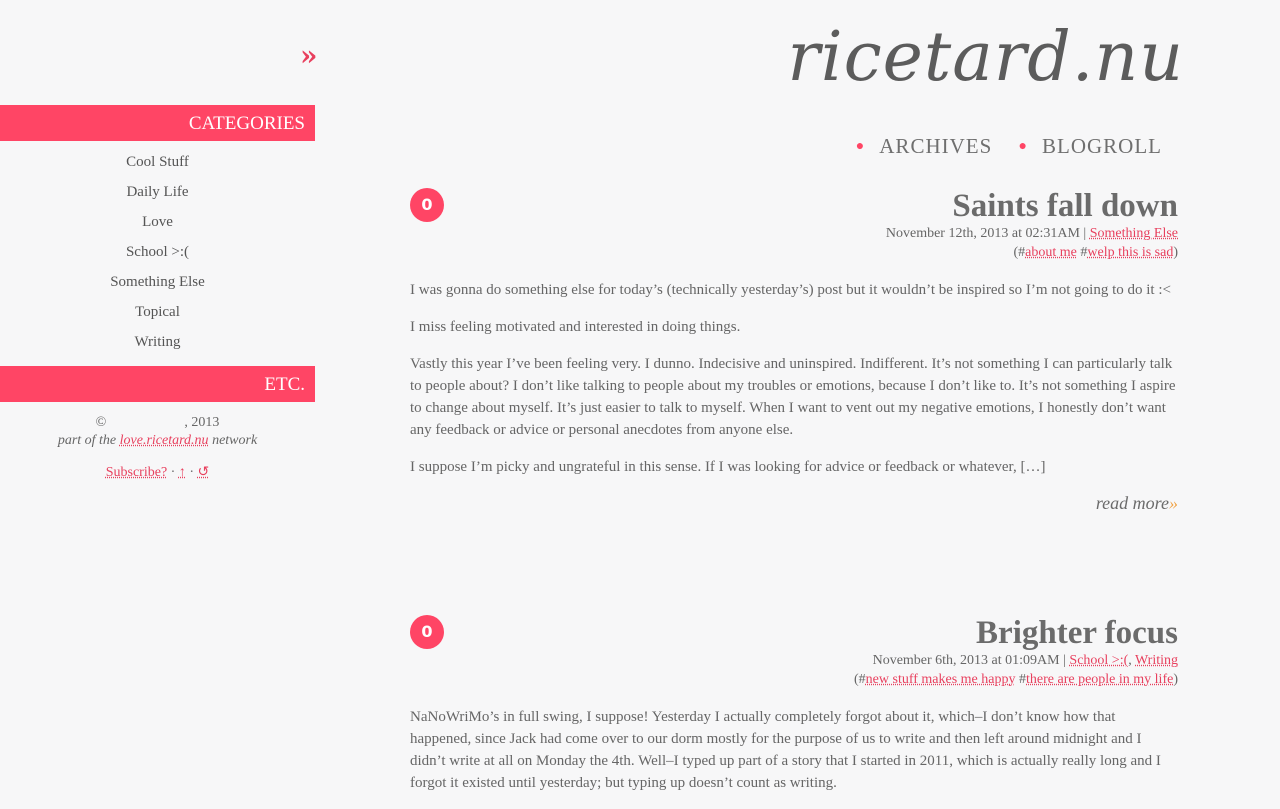 This screenshot has height=809, width=1280. Describe the element at coordinates (935, 146) in the screenshot. I see `nav-archives: ARCHIVES` at that location.